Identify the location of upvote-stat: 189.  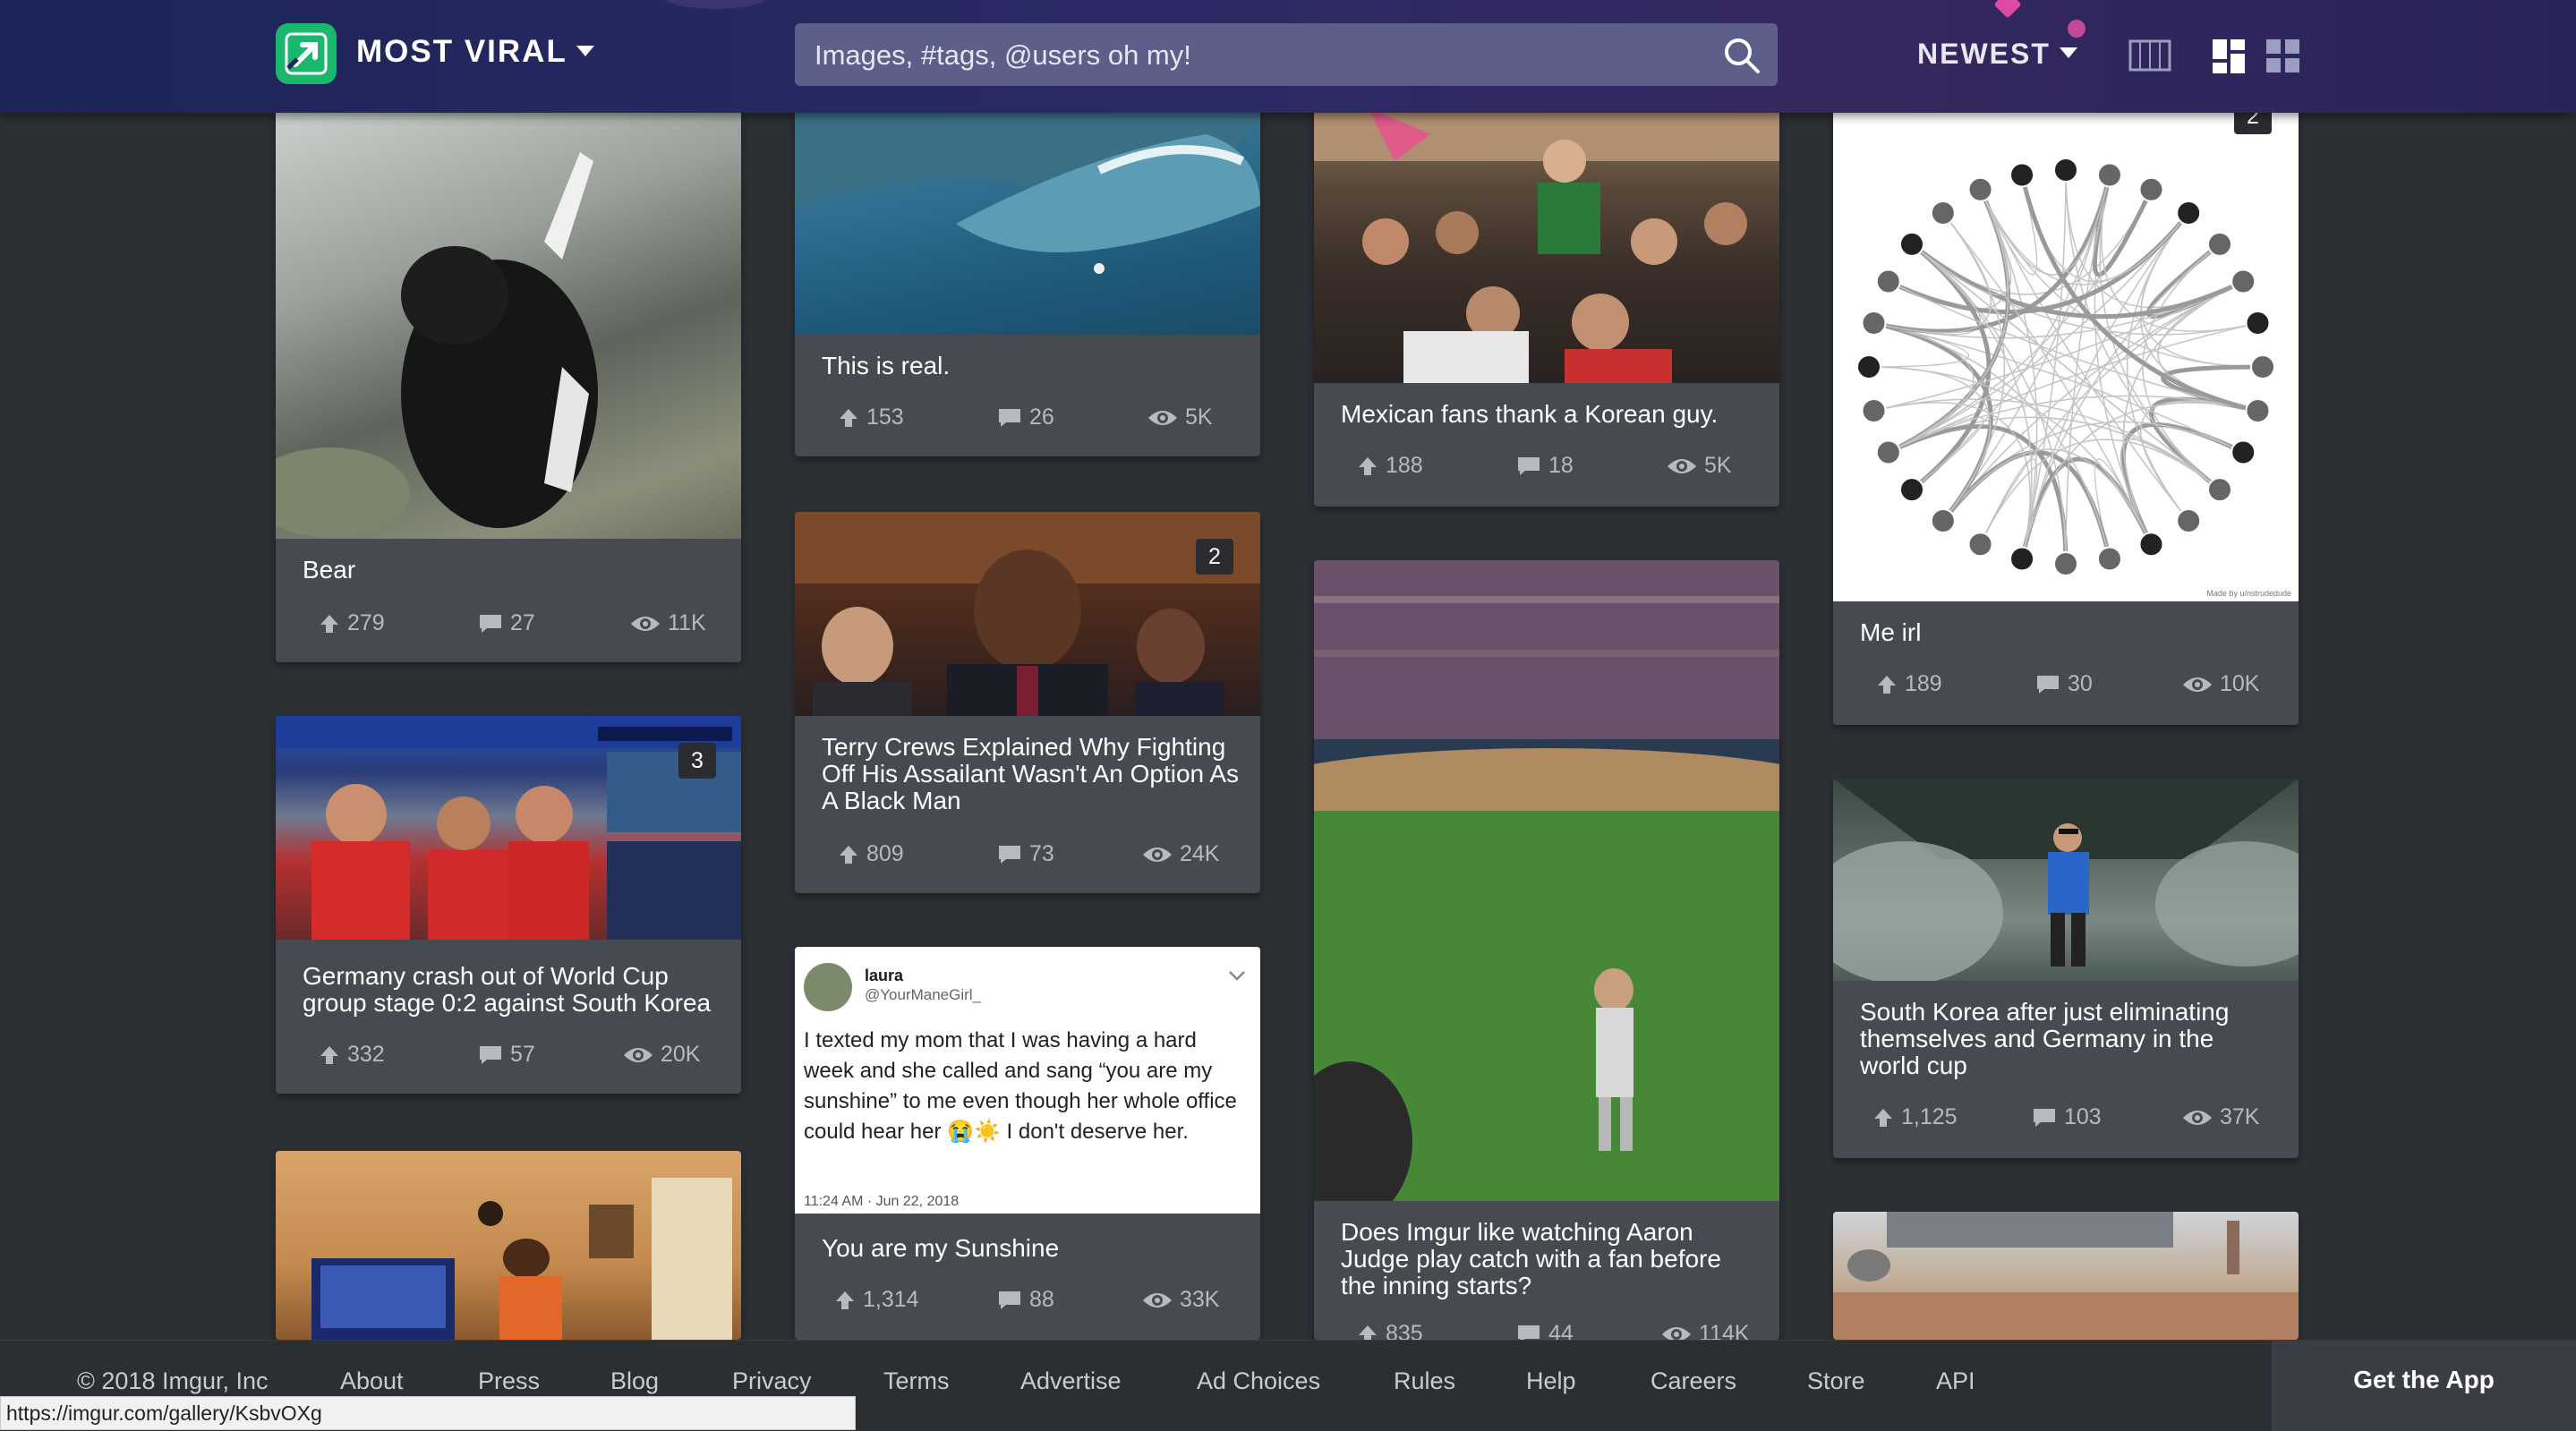
(1909, 684).